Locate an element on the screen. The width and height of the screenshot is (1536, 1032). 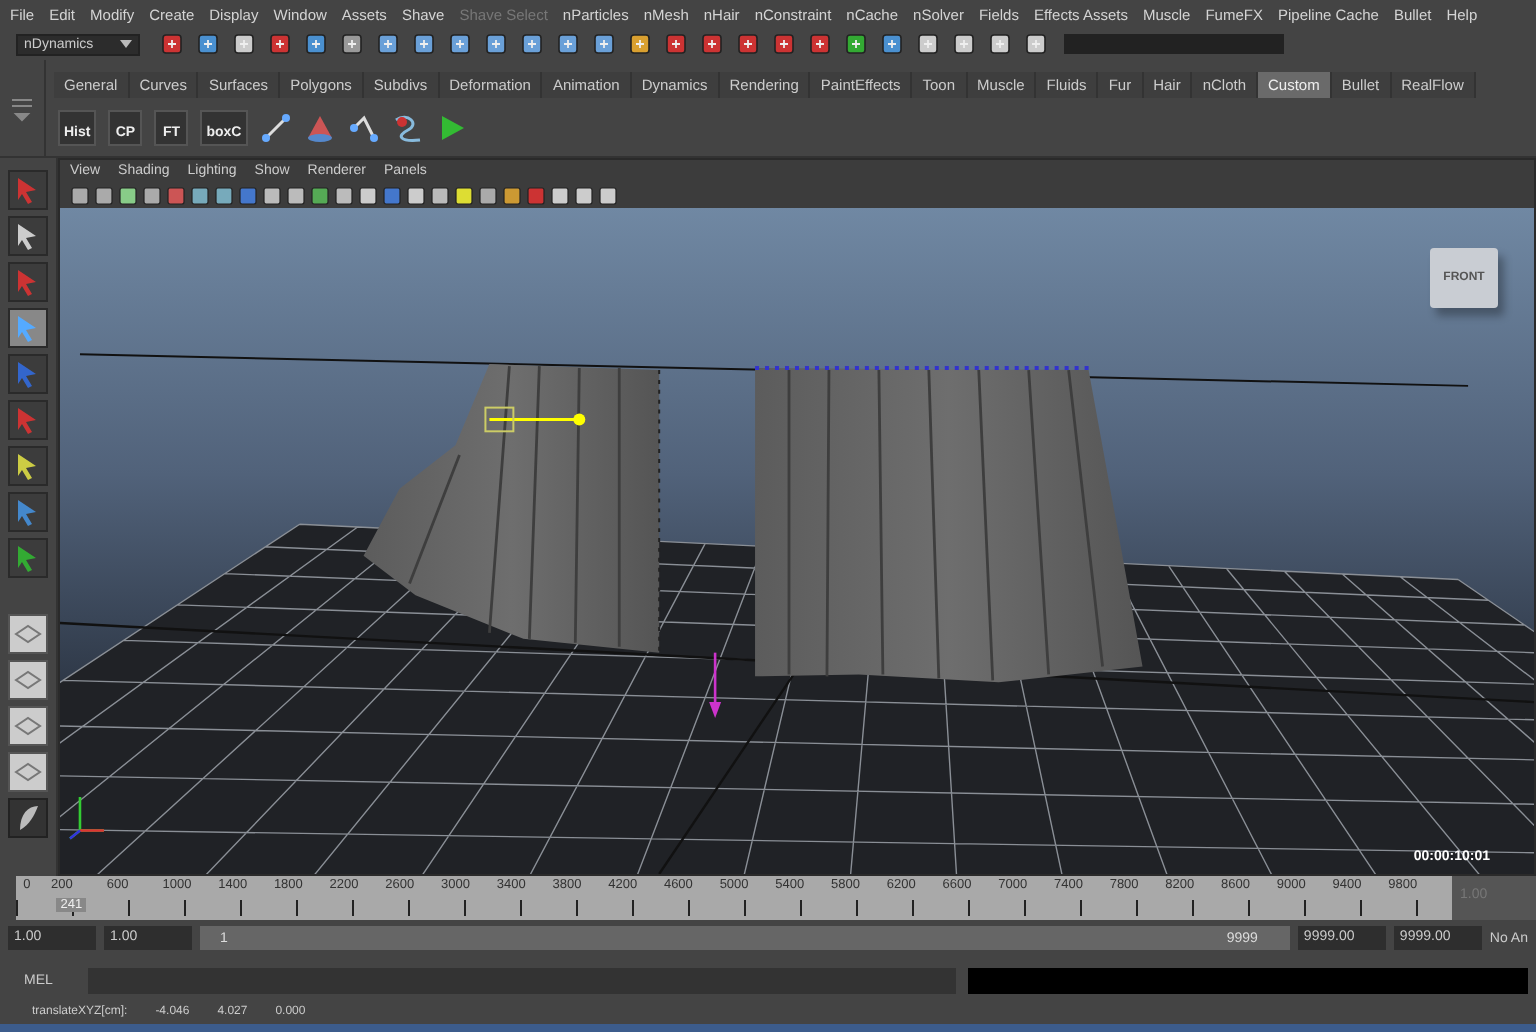
cone-icon is located at coordinates (319, 127).